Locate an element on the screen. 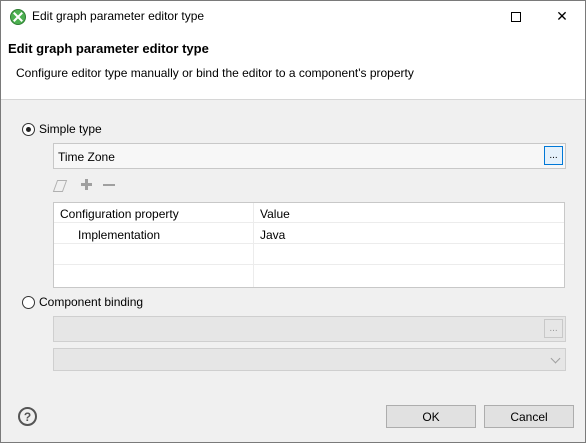 The height and width of the screenshot is (443, 586). close-button: ✕ is located at coordinates (562, 16).